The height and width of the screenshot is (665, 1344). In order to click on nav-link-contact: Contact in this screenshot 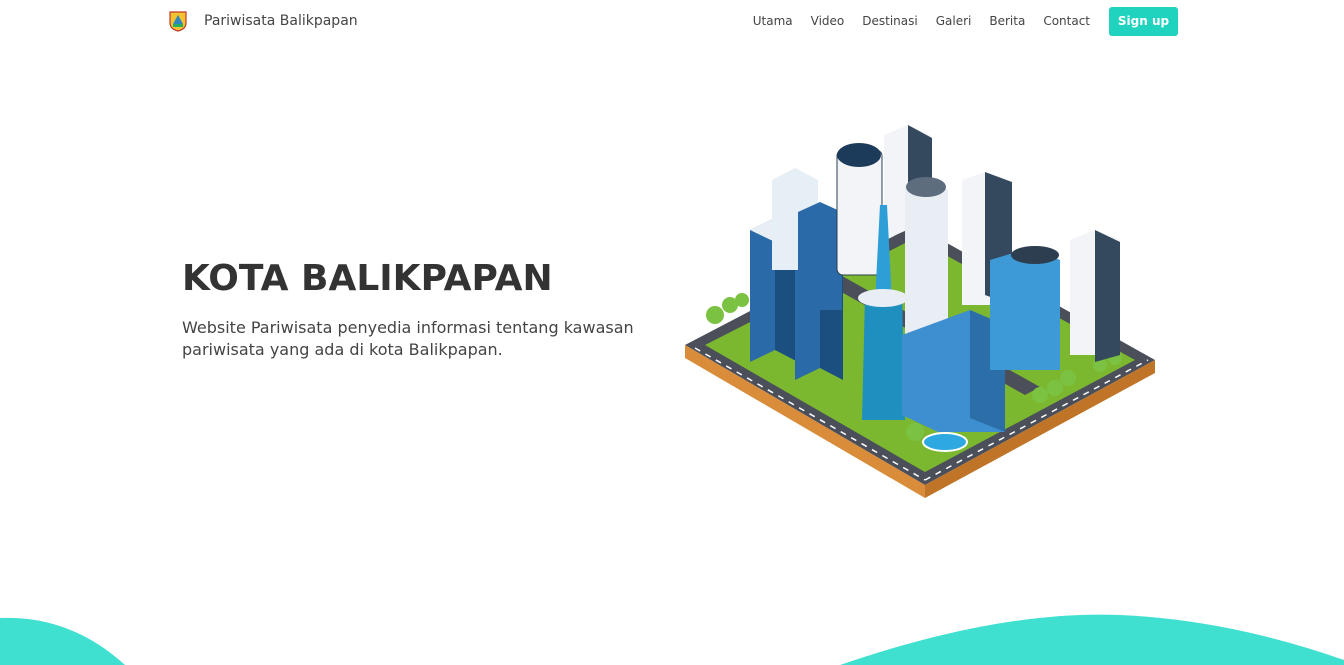, I will do `click(1066, 21)`.